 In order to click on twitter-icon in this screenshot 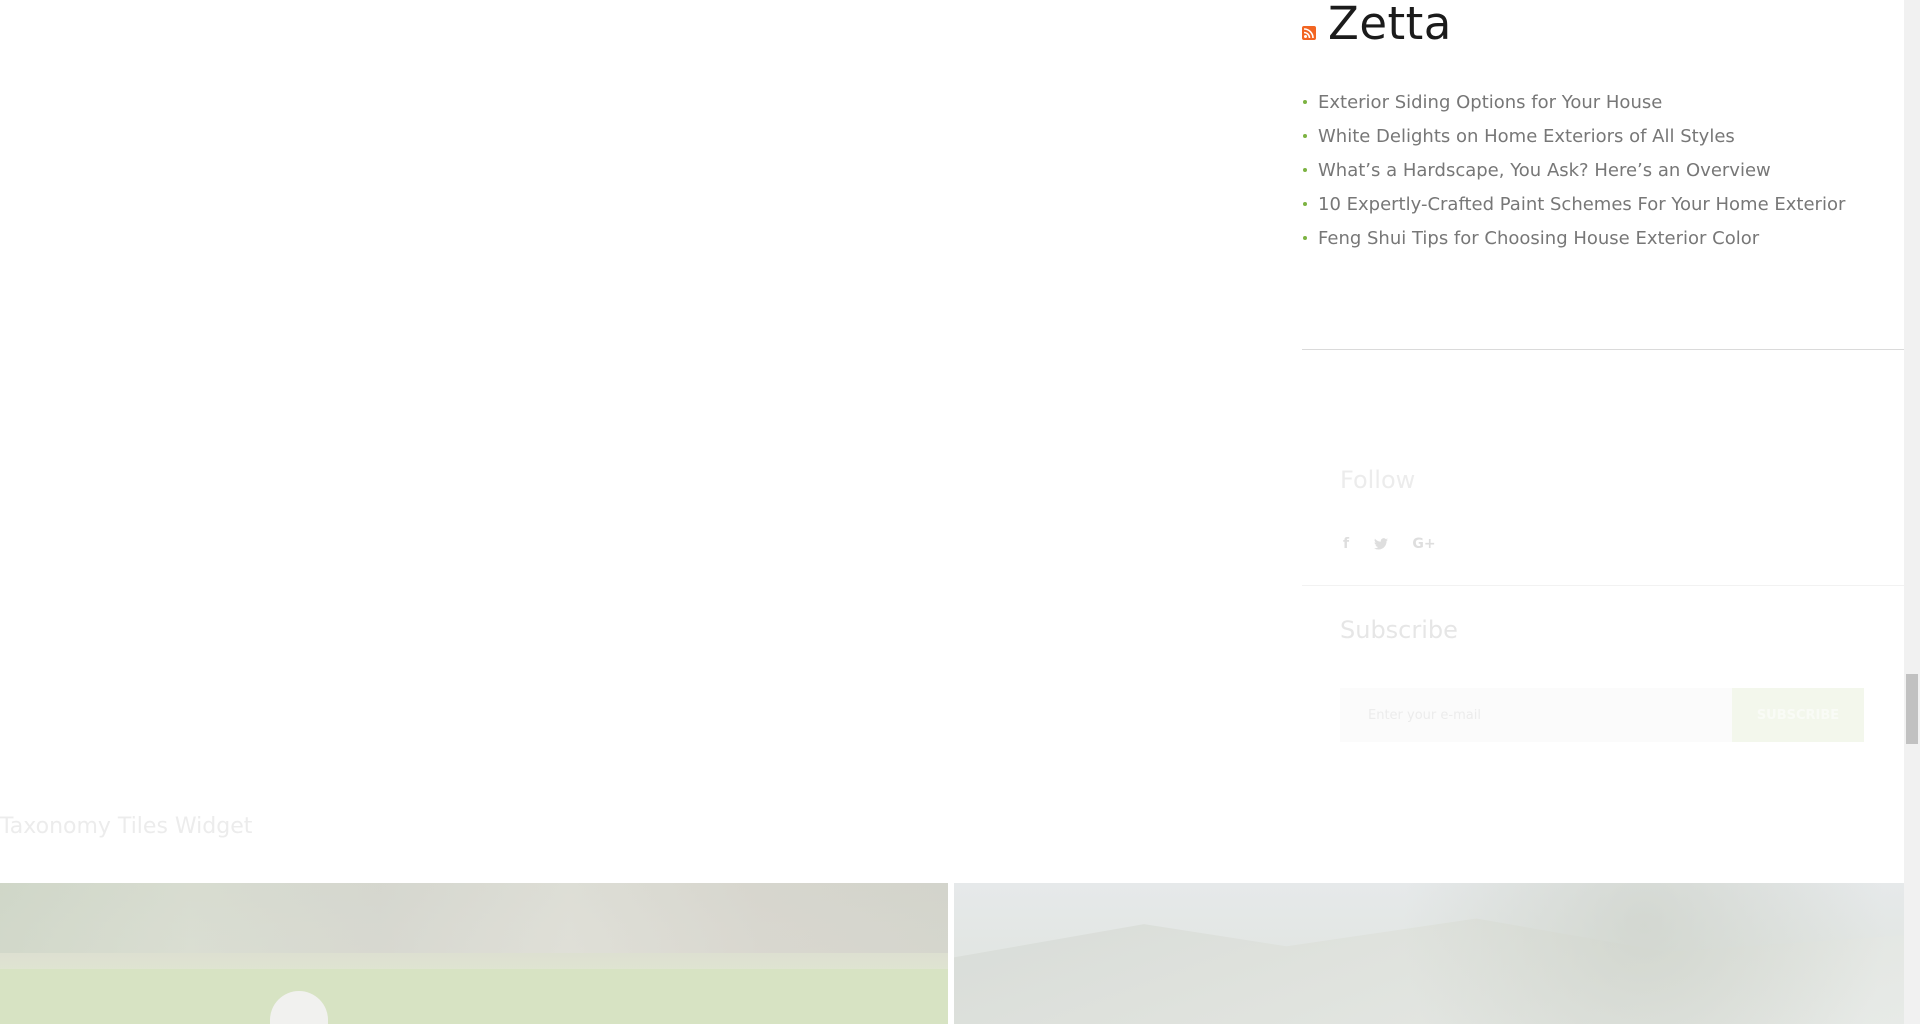, I will do `click(1381, 544)`.